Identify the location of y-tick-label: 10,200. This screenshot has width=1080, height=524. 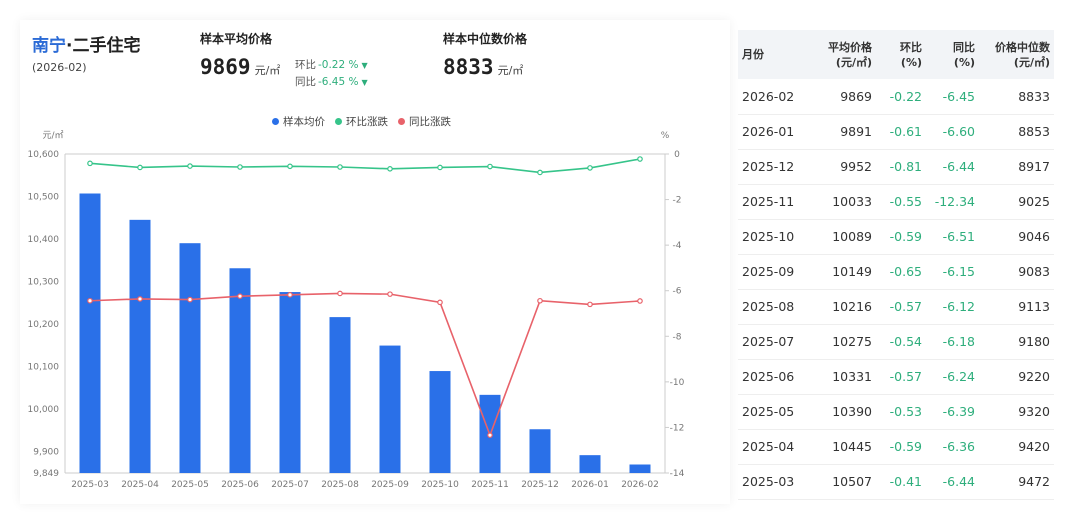
(44, 325).